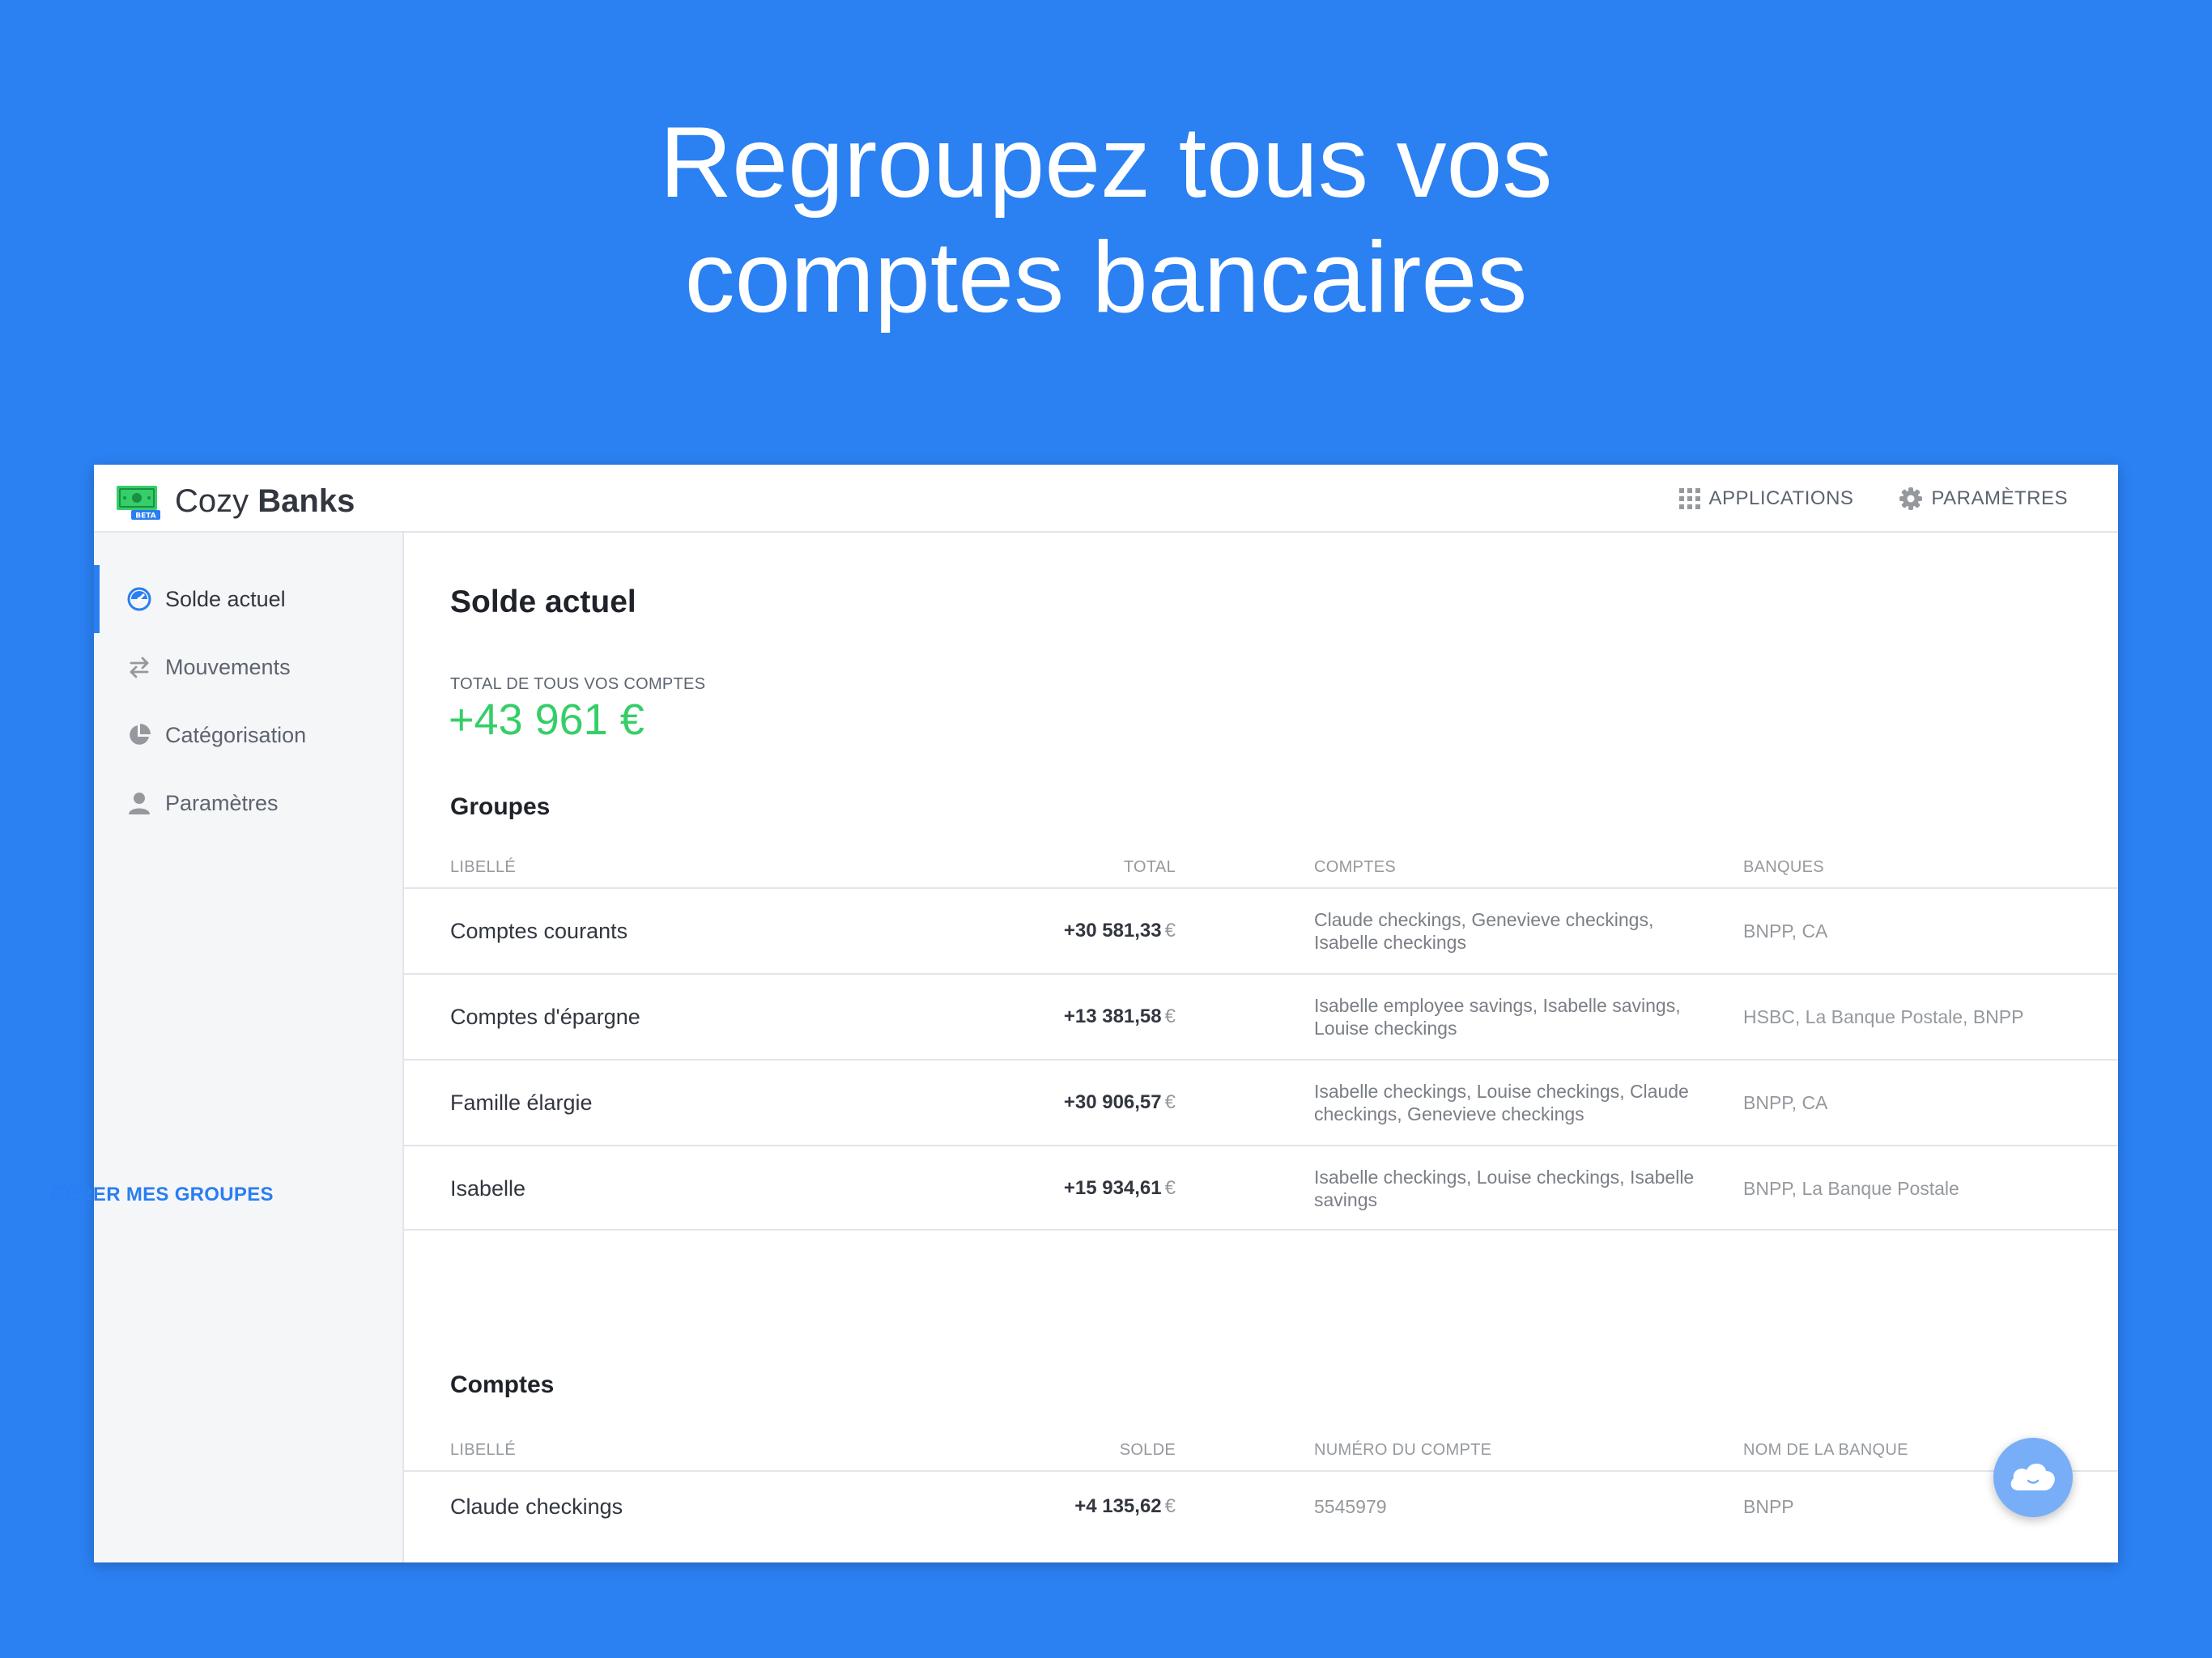 The height and width of the screenshot is (1658, 2212). I want to click on accounts-header-number: NUMÉRO DU COMPTE, so click(1403, 1450).